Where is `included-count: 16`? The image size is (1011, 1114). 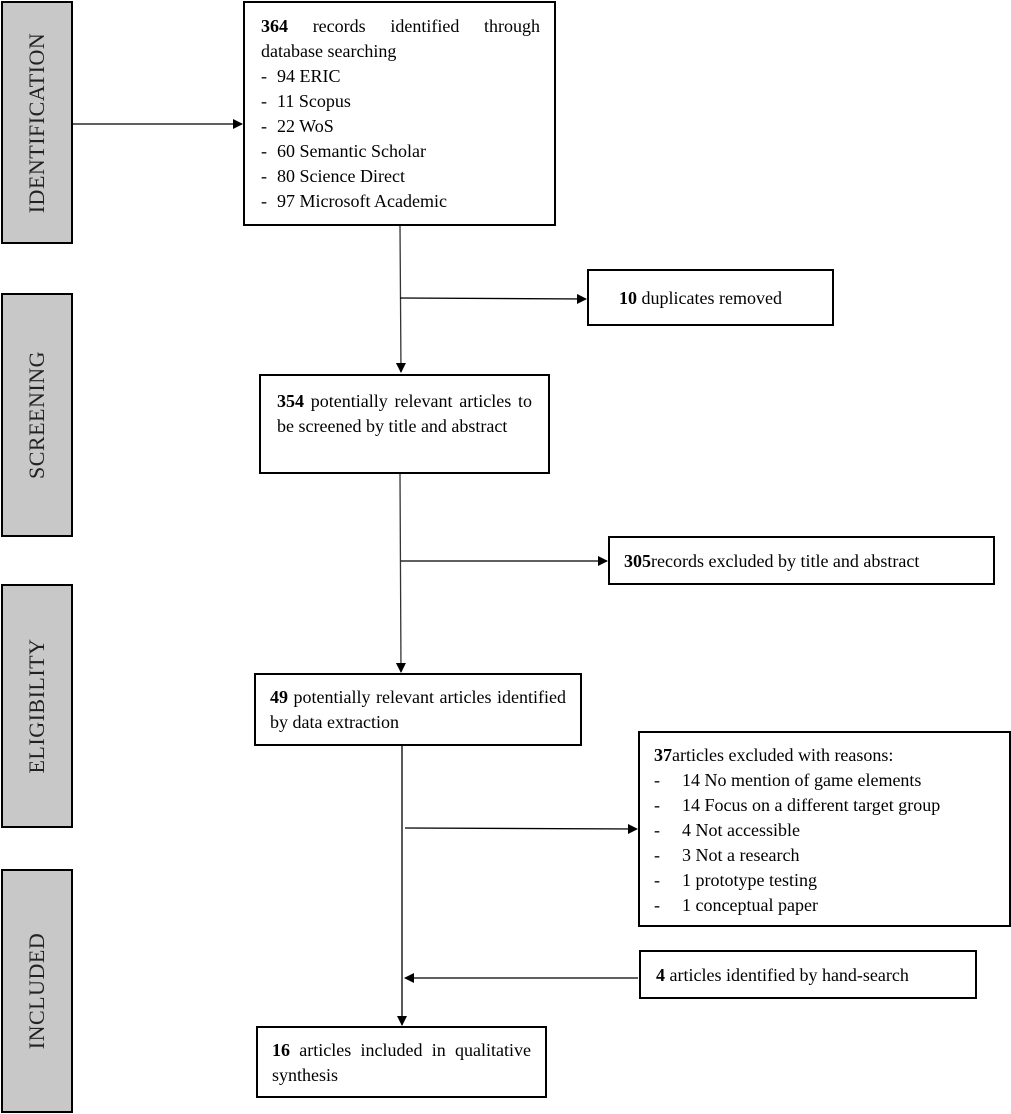 included-count: 16 is located at coordinates (281, 1050).